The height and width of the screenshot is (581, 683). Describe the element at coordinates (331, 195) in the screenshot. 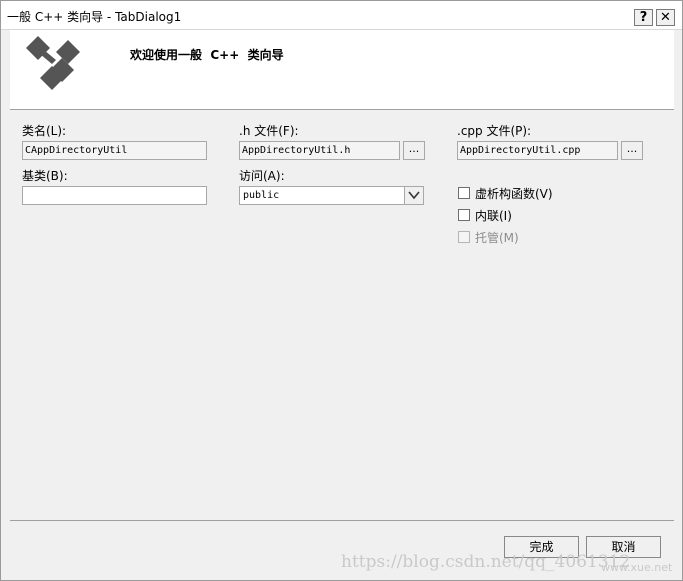

I see `access-select: public` at that location.